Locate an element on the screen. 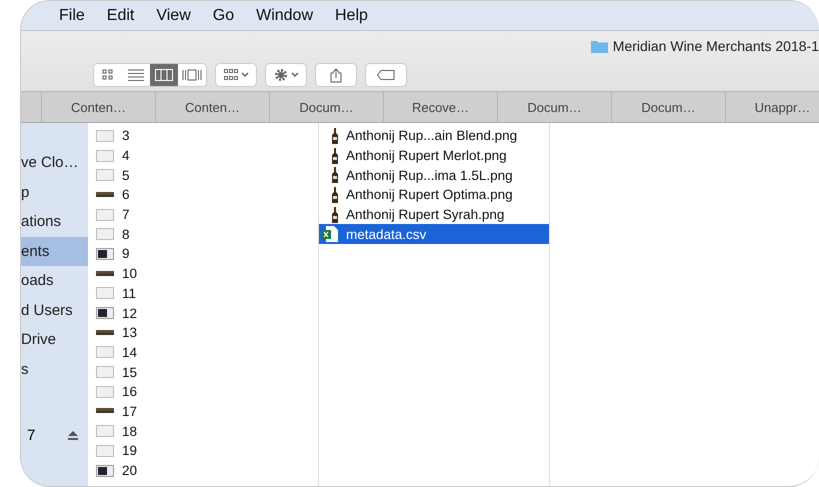  settings-button is located at coordinates (286, 75).